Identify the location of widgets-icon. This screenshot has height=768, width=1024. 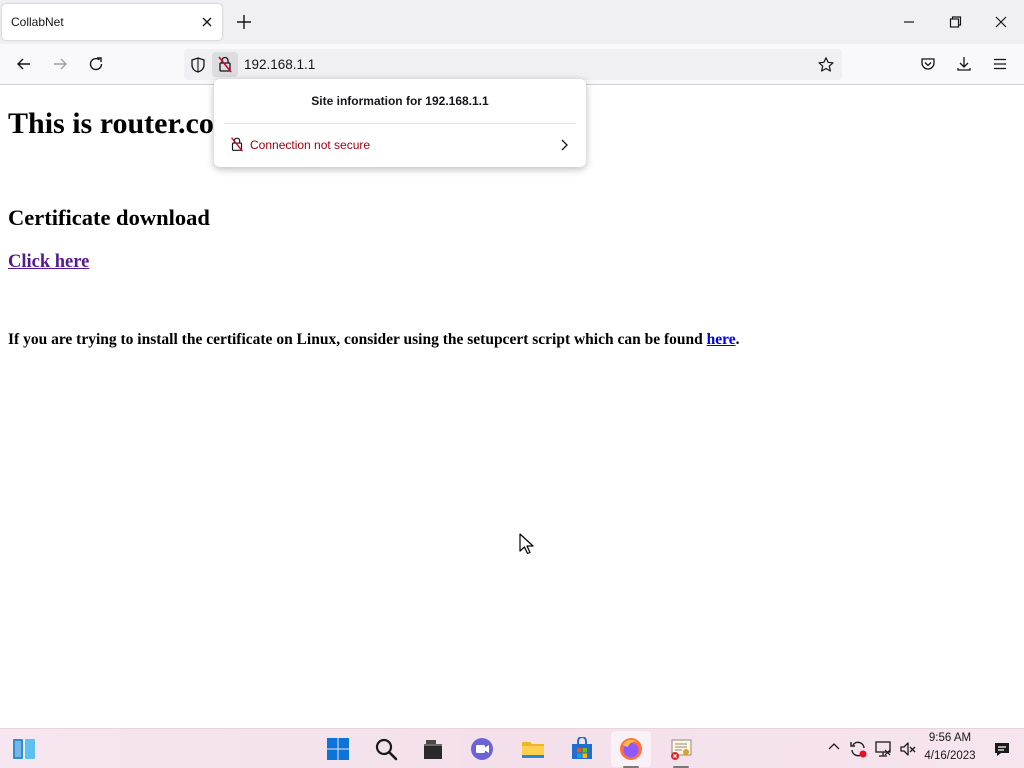
(24, 749).